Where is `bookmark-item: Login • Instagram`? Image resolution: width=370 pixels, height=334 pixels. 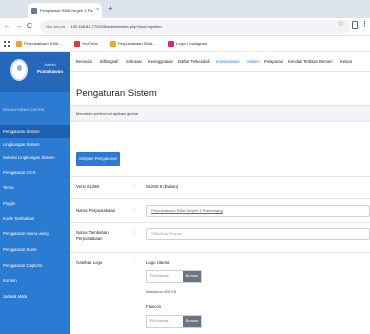
bookmark-item: Login • Instagram is located at coordinates (187, 44).